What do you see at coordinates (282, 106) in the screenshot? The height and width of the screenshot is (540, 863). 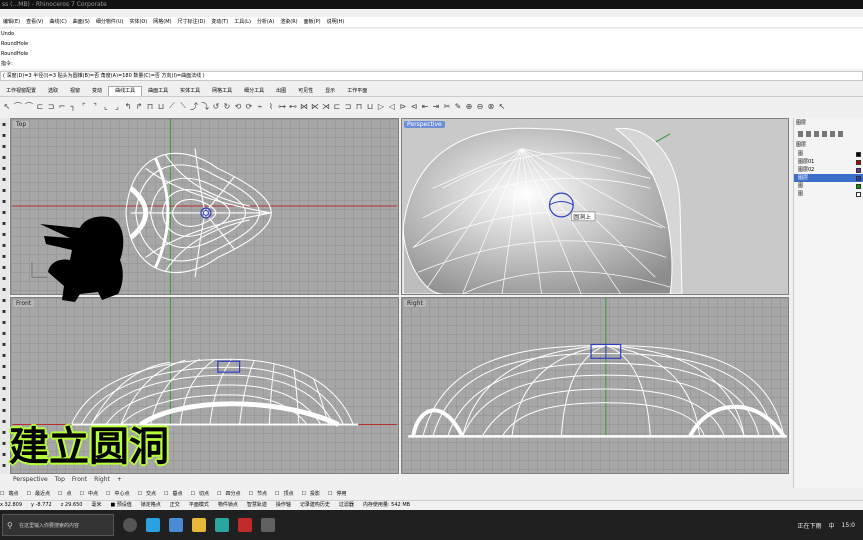 I see `curve-tool-icon: ⊶` at bounding box center [282, 106].